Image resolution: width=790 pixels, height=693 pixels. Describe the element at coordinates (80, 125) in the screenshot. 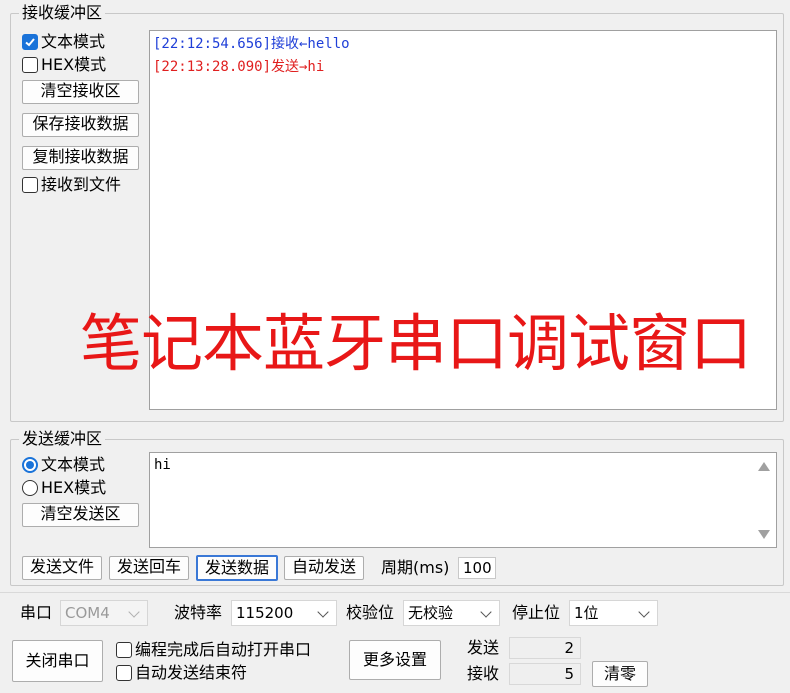

I see `save-receive-data-button: 保存接收数据` at that location.